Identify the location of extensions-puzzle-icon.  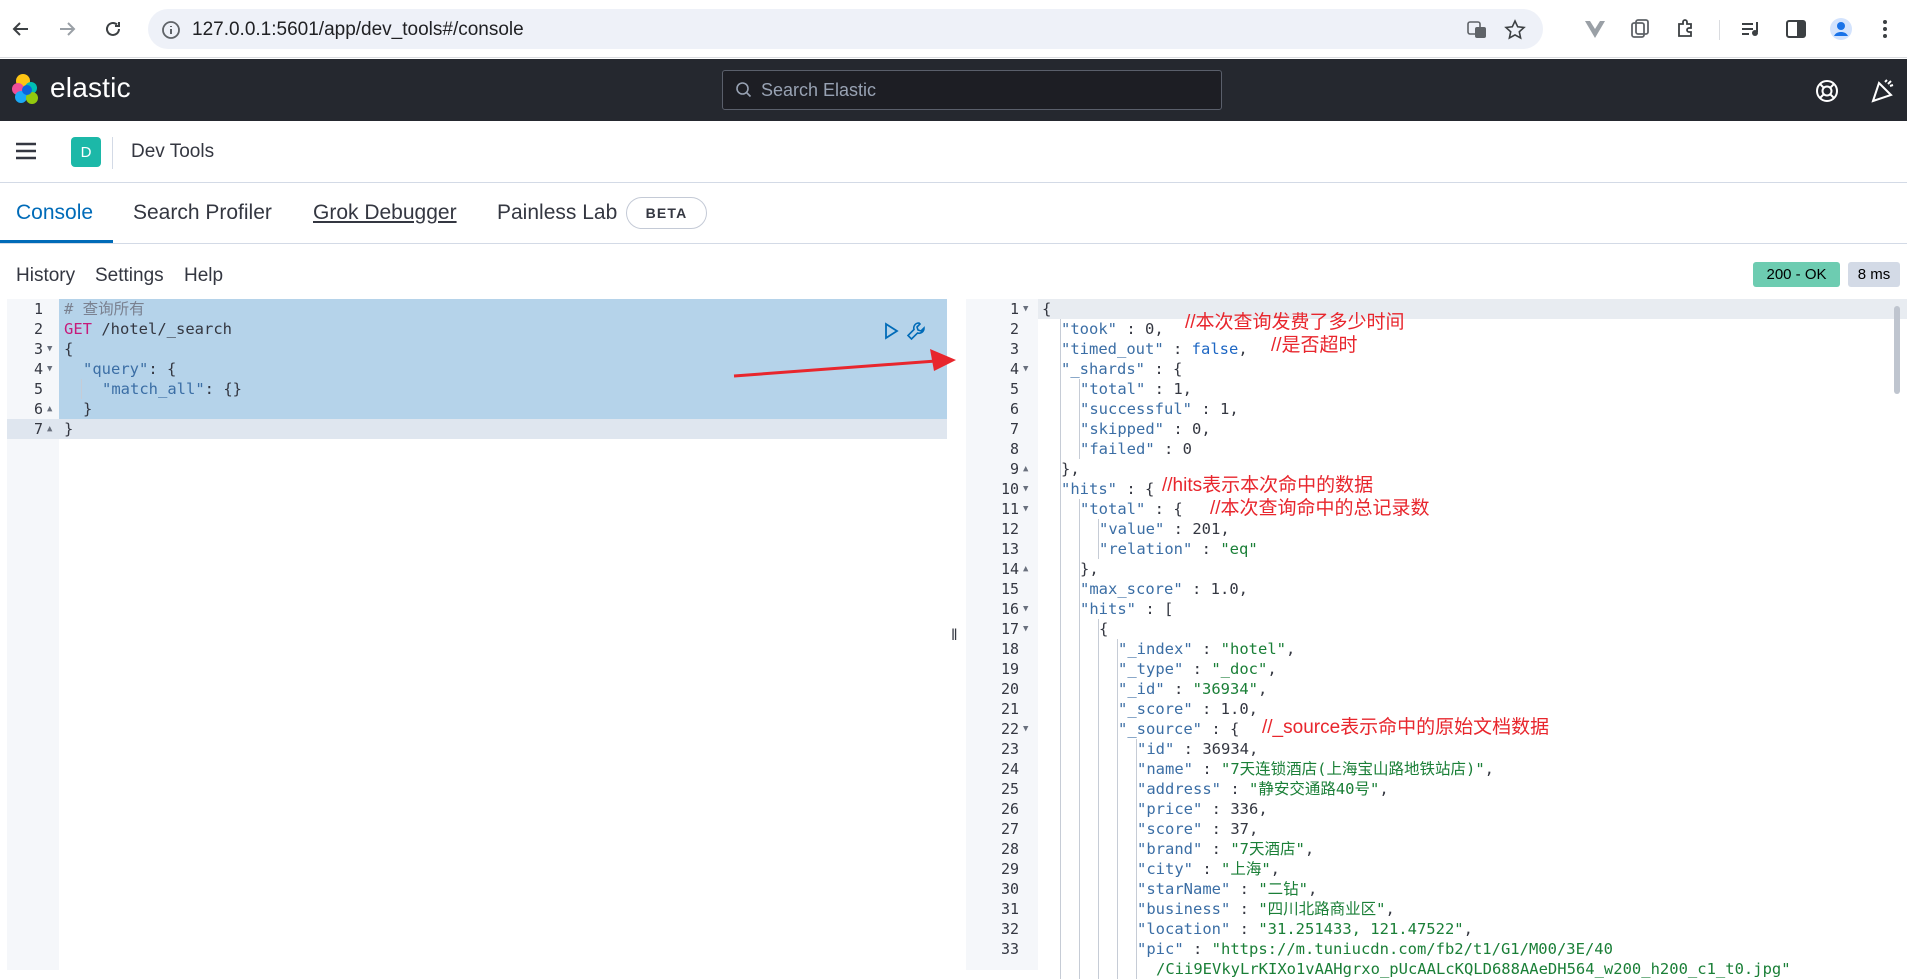
(1686, 29).